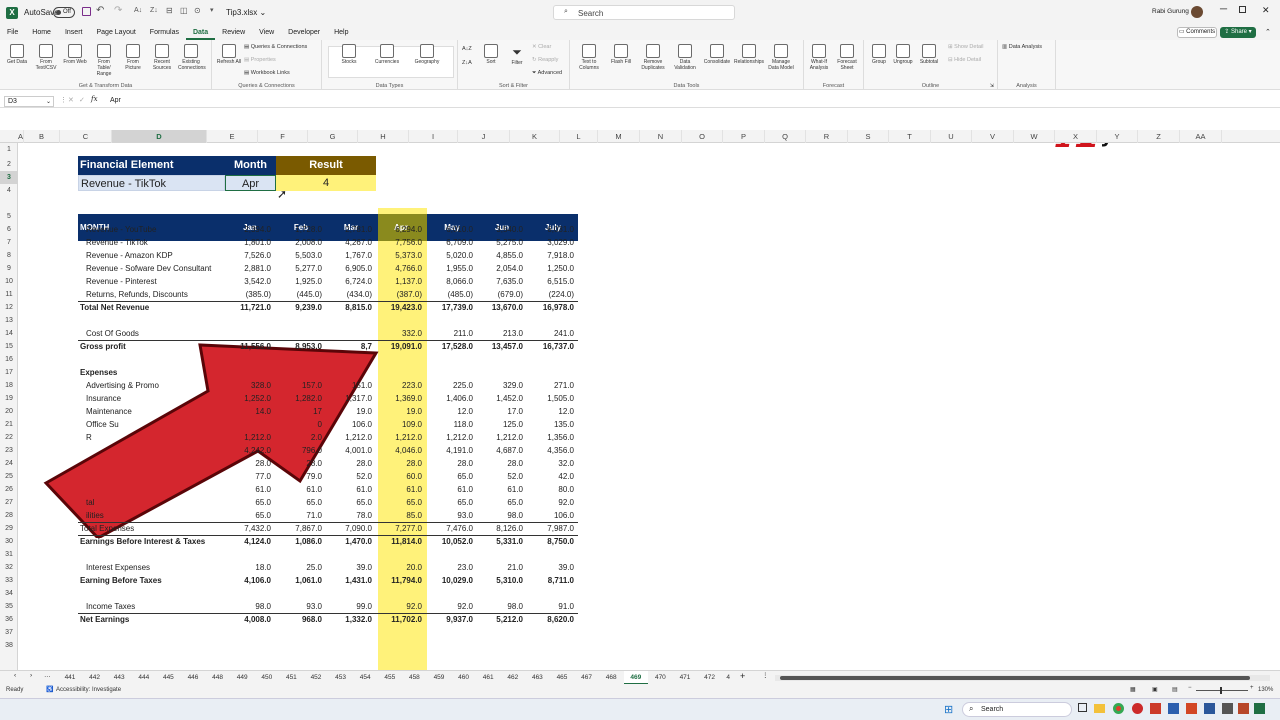 The width and height of the screenshot is (1280, 720). I want to click on cell-r6-july: 6,031.0, so click(553, 229).